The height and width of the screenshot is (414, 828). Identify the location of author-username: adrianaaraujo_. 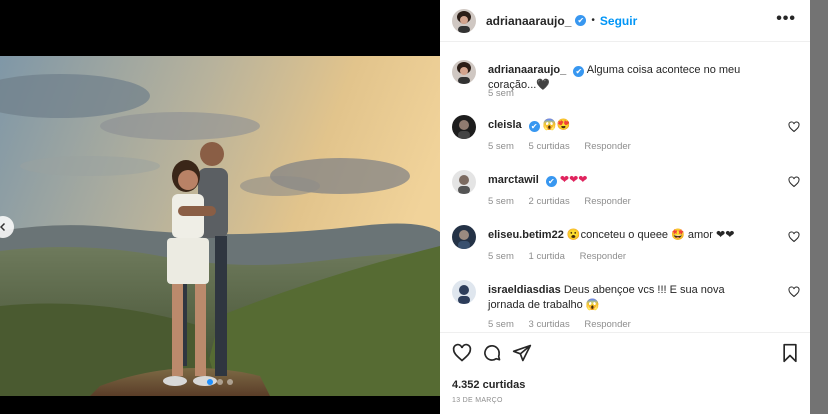
(528, 21).